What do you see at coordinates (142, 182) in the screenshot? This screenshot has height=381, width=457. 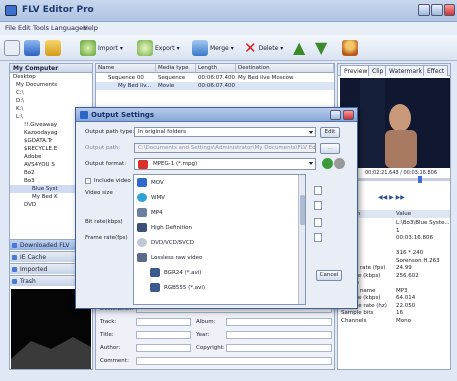 I see `mov-icon` at bounding box center [142, 182].